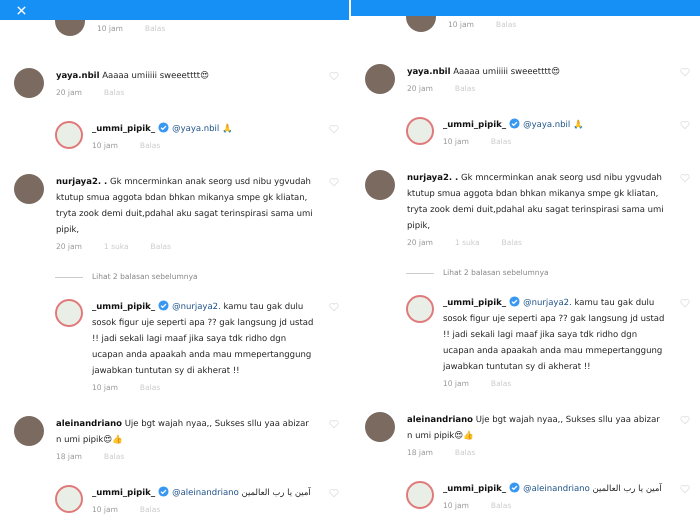  What do you see at coordinates (21, 10) in the screenshot?
I see `close-icon` at bounding box center [21, 10].